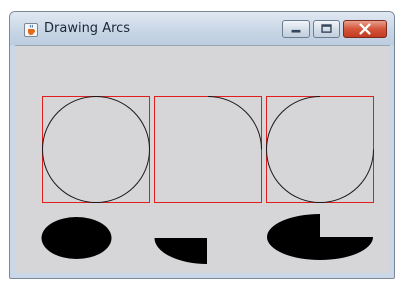 This screenshot has width=398, height=282. Describe the element at coordinates (87, 28) in the screenshot. I see `window-title: Drawing Arcs` at that location.